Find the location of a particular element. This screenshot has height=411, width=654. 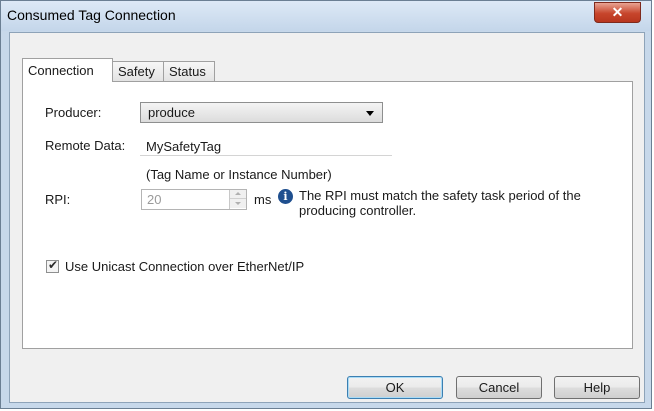

remote-data-input: MySafetyTag is located at coordinates (266, 146).